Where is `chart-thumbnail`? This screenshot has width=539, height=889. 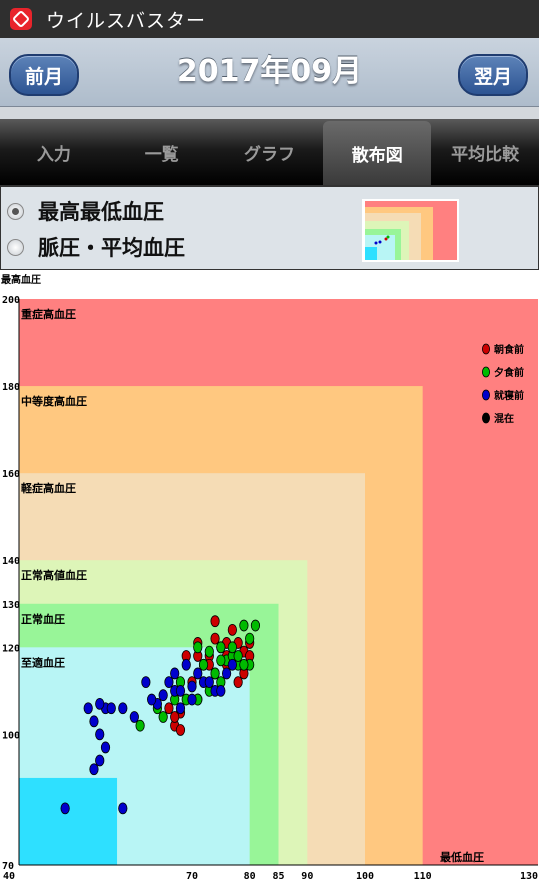
chart-thumbnail is located at coordinates (410, 230).